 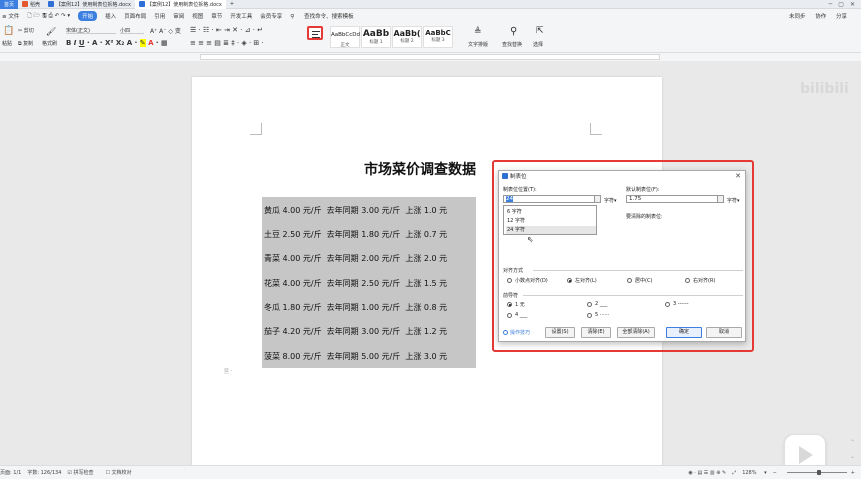 I want to click on zoom-in-button: +, so click(x=853, y=473).